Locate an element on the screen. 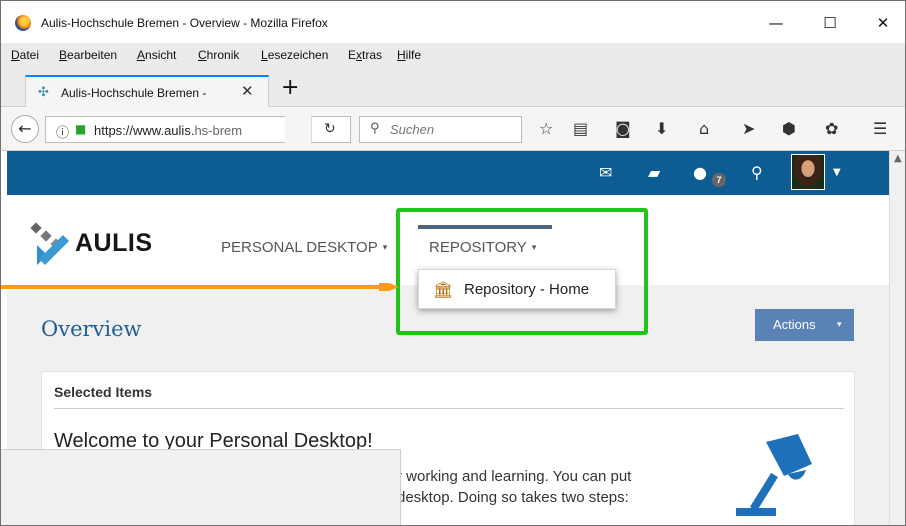  avatar-caret-icon: ▼ is located at coordinates (837, 173).